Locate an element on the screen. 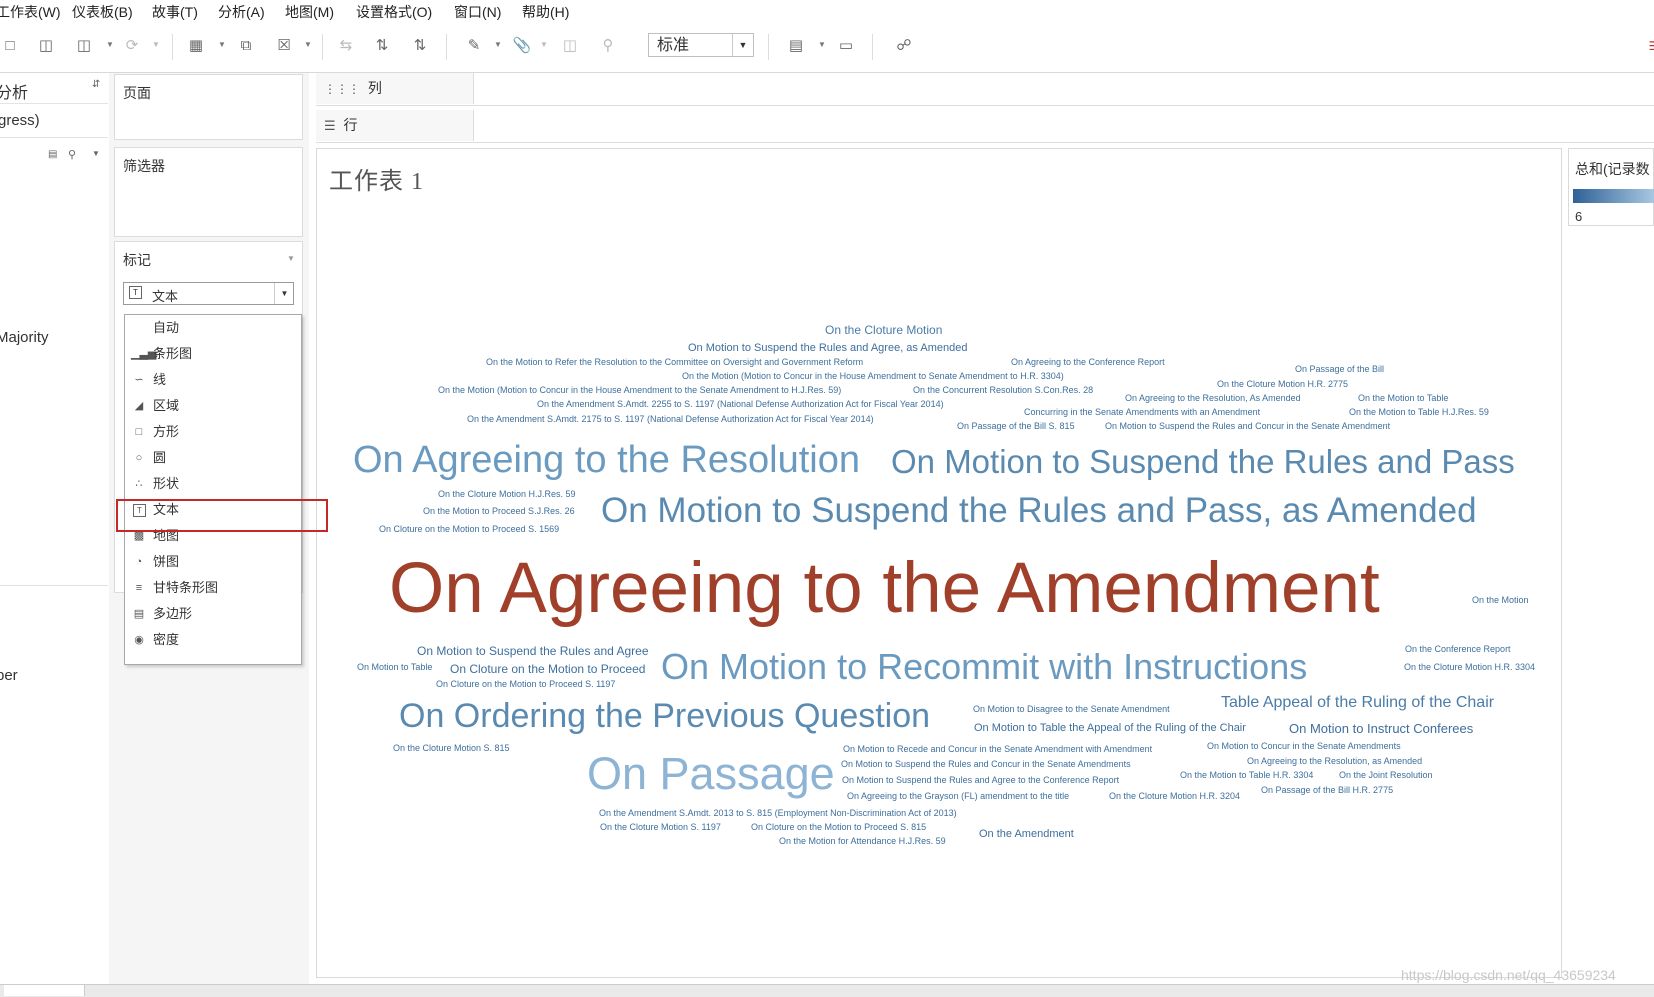 The width and height of the screenshot is (1654, 997). datasource-row: gress) is located at coordinates (54, 120).